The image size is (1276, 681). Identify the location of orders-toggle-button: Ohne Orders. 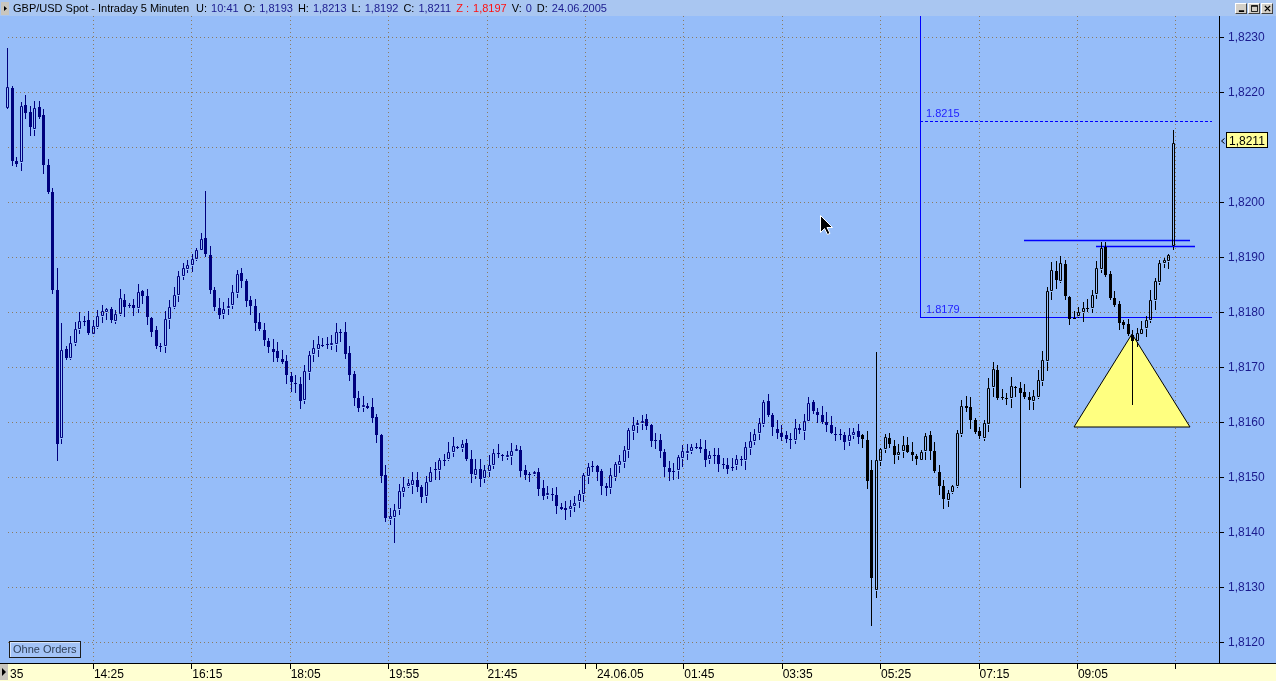
(45, 649).